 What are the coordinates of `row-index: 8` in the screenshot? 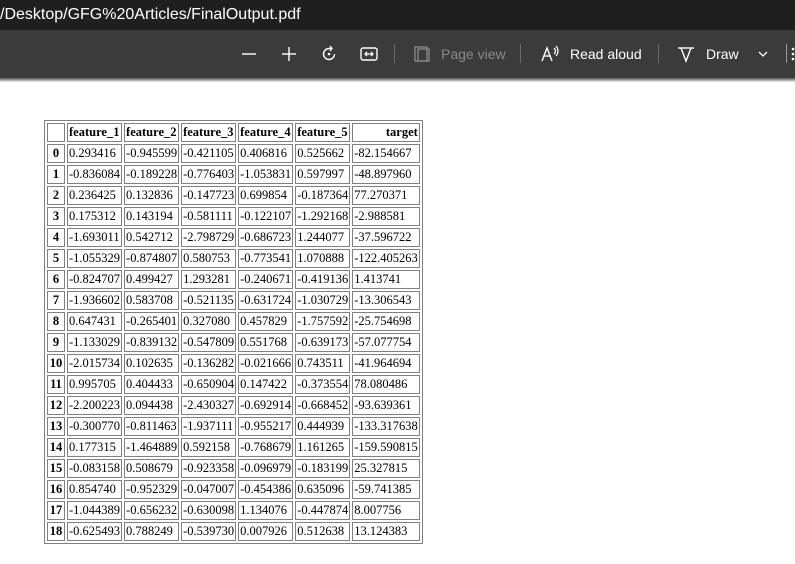 It's located at (56, 321).